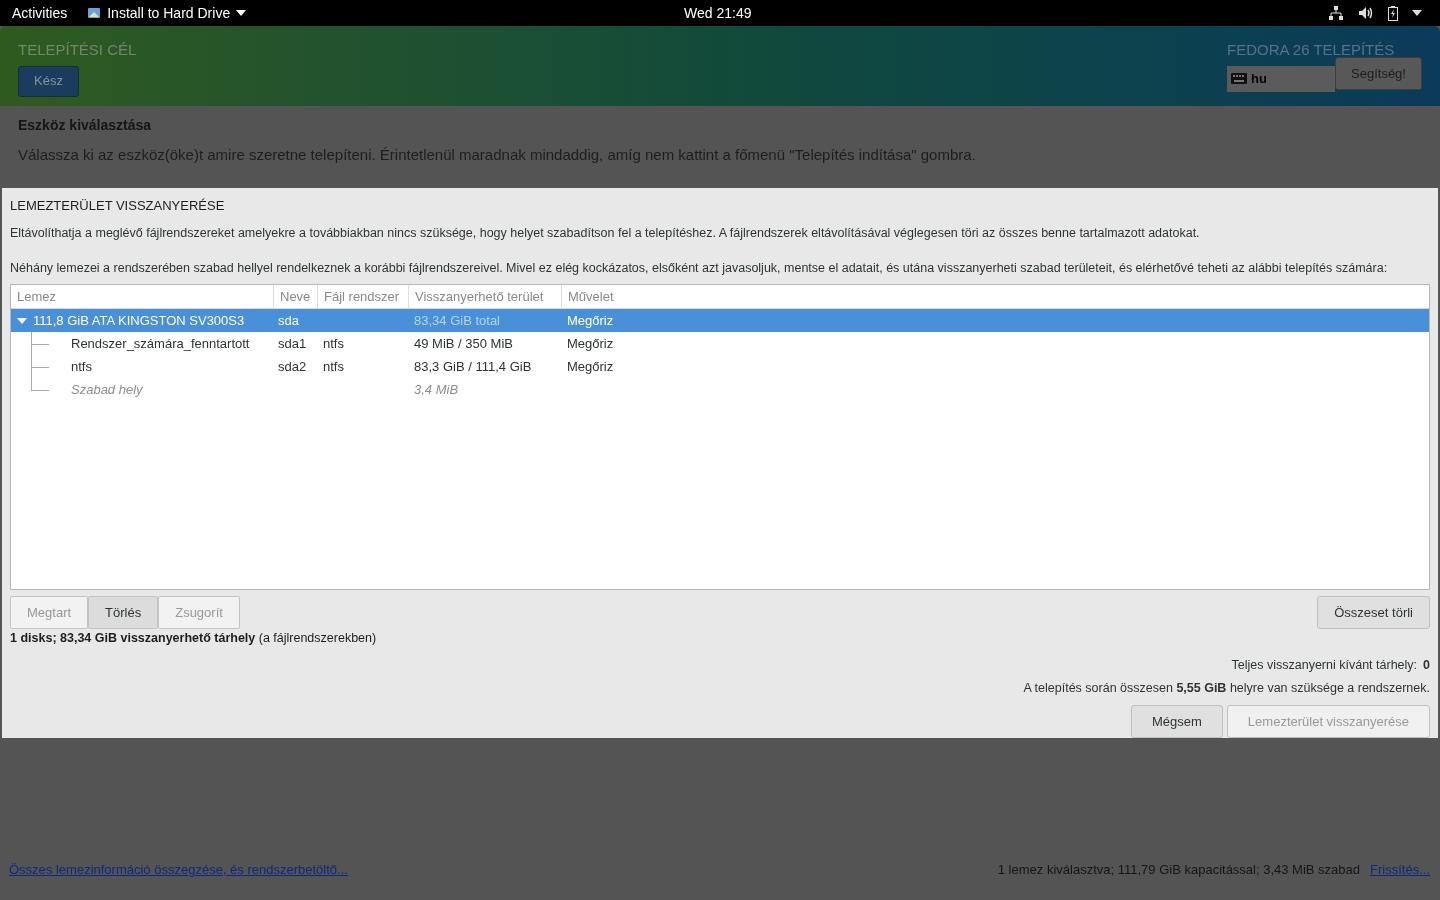 This screenshot has width=1440, height=900. What do you see at coordinates (1281, 78) in the screenshot?
I see `keyboard-layout-field: hu` at bounding box center [1281, 78].